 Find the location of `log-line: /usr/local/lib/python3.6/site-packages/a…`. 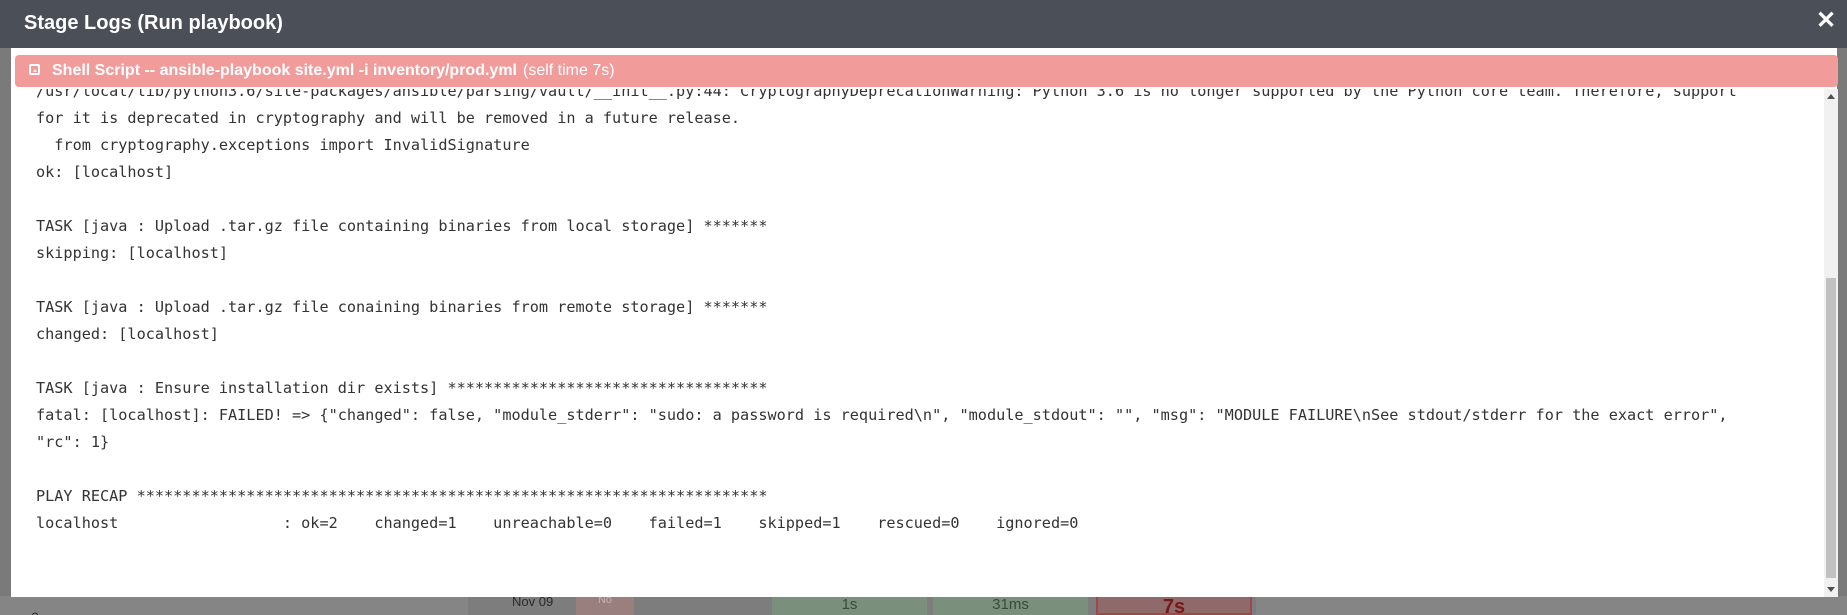

log-line: /usr/local/lib/python3.6/site-packages/a… is located at coordinates (886, 94).